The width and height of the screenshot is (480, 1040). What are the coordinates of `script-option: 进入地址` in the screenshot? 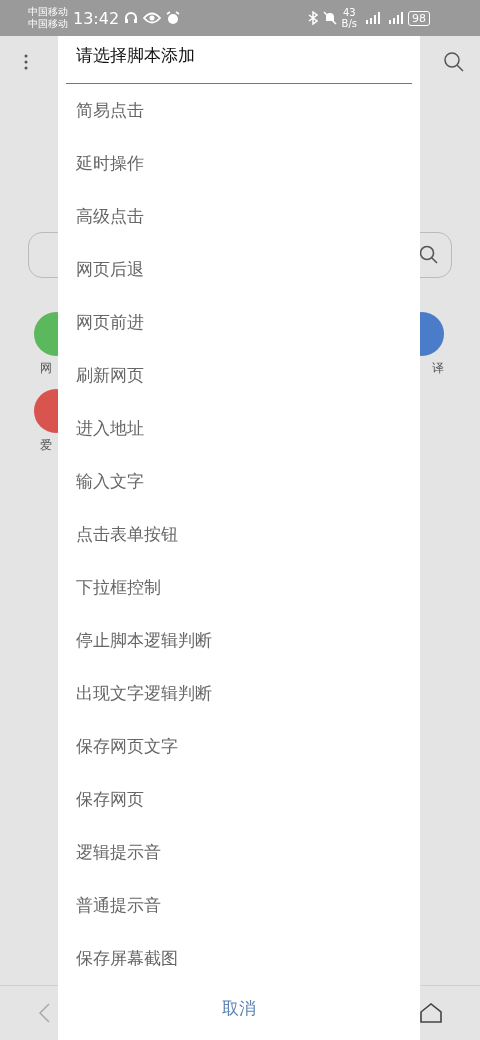 It's located at (239, 428).